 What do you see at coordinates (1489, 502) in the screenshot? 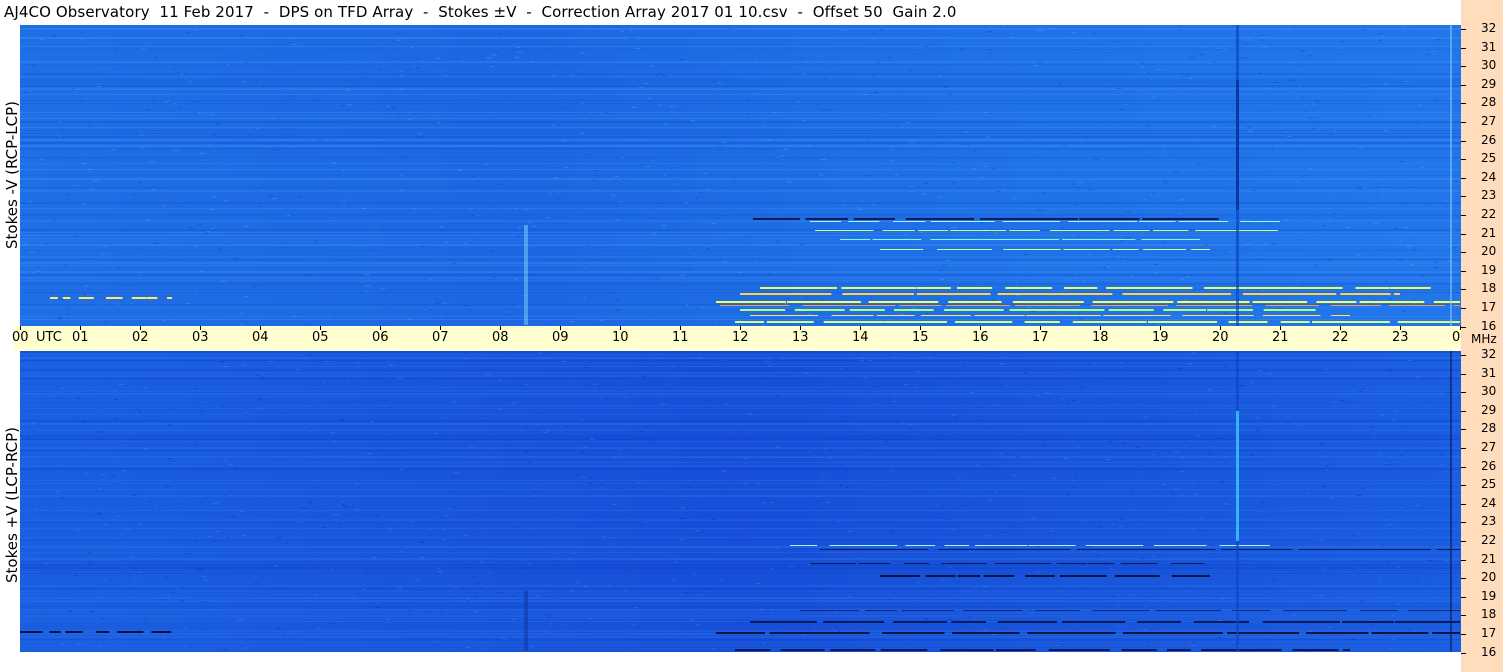
I see `freq-tick-label: 24` at bounding box center [1489, 502].